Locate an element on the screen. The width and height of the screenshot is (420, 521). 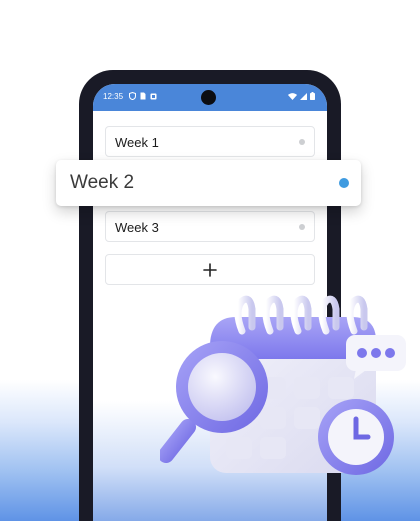
status-left-icons is located at coordinates (143, 96).